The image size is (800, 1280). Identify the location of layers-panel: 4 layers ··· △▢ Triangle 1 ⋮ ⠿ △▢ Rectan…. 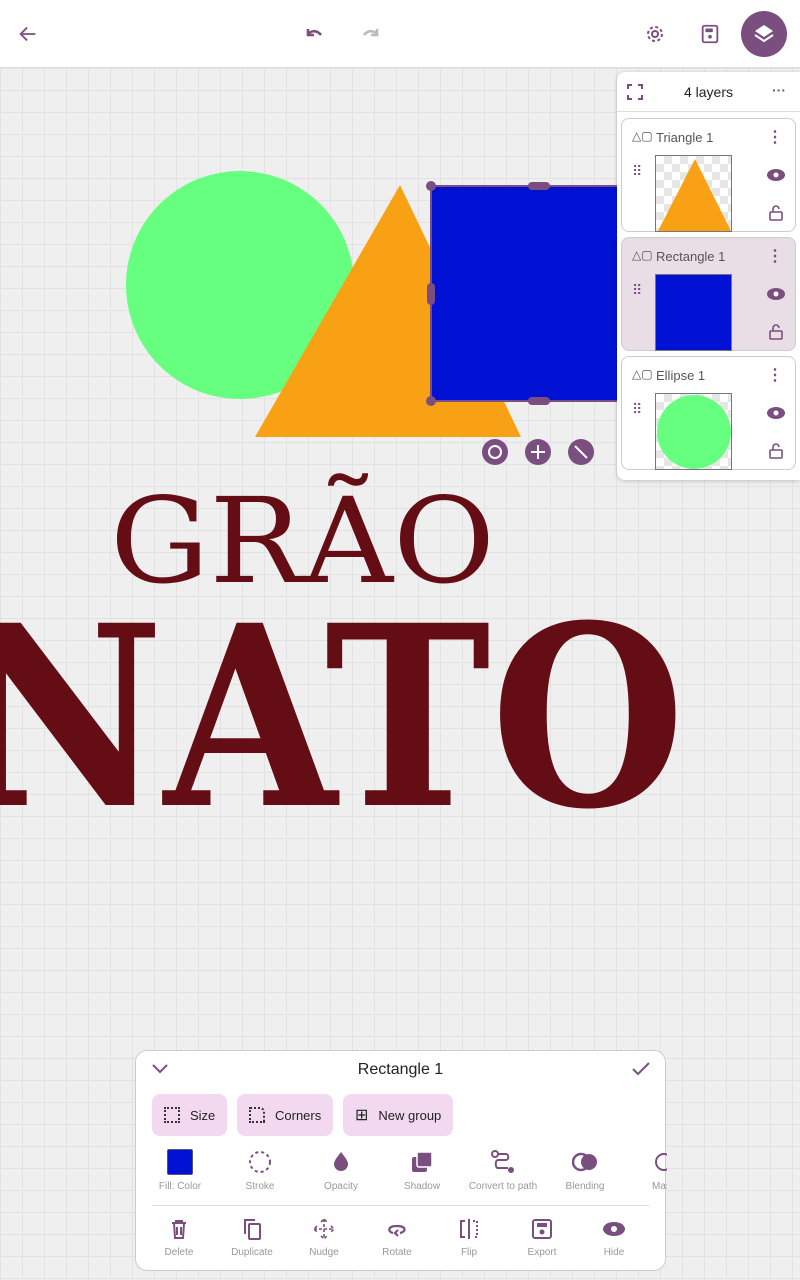
(708, 276).